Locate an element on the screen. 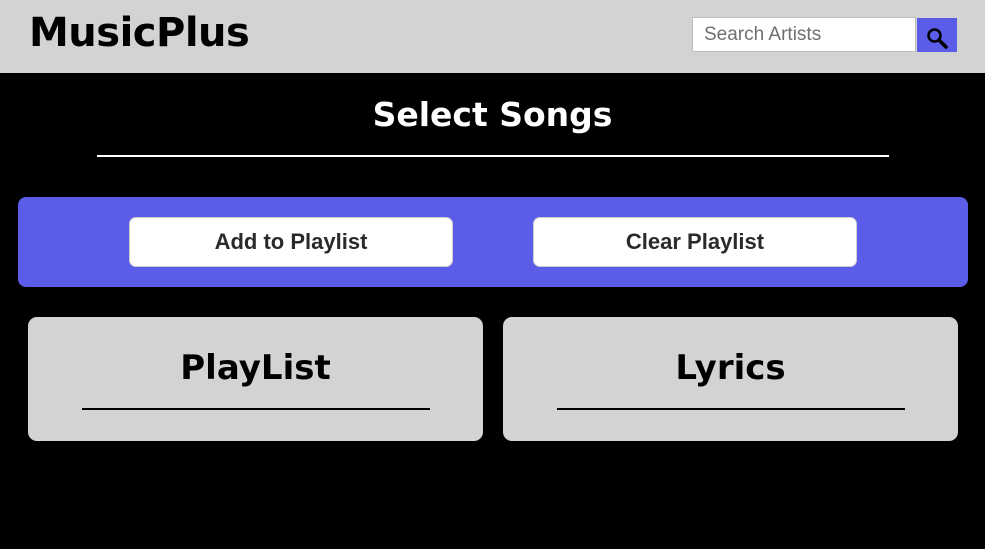 Image resolution: width=985 pixels, height=549 pixels. playlist-panel: PlayList is located at coordinates (255, 379).